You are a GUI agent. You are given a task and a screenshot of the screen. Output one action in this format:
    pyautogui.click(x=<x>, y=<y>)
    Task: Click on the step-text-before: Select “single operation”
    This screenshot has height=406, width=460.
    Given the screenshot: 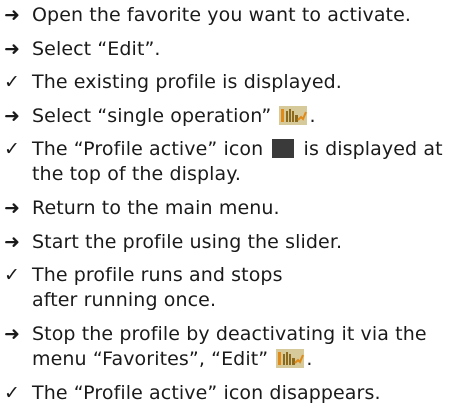 What is the action you would take?
    pyautogui.click(x=155, y=115)
    